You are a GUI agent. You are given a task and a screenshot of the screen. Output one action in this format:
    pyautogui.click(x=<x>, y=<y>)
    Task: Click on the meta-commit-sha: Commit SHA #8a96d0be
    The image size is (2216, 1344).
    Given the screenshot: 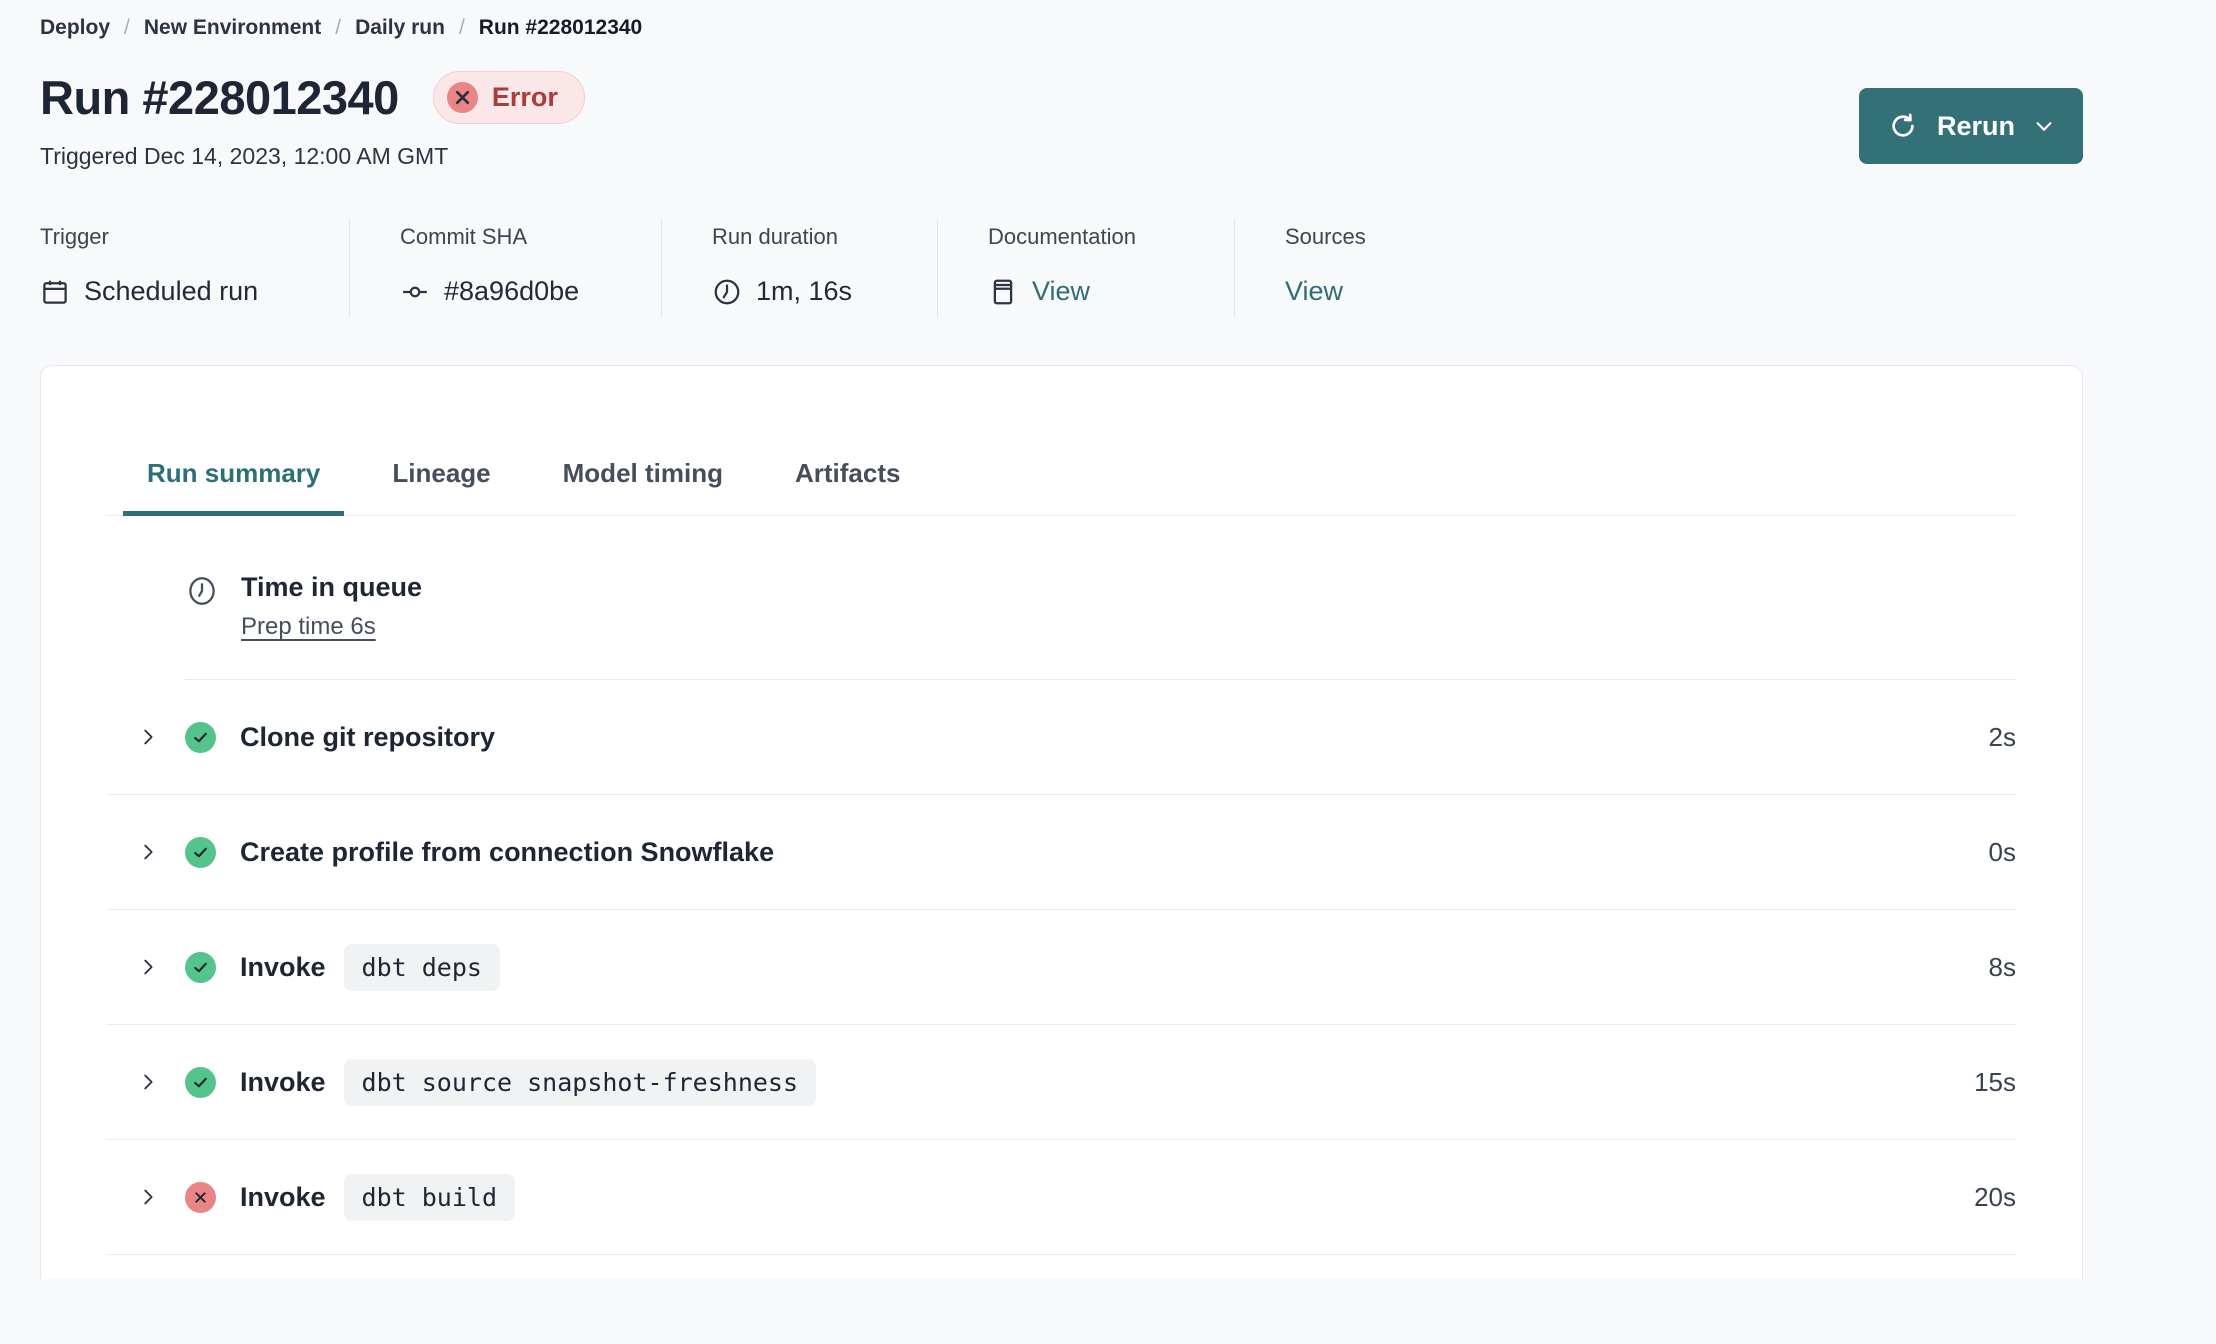 What is the action you would take?
    pyautogui.click(x=505, y=268)
    